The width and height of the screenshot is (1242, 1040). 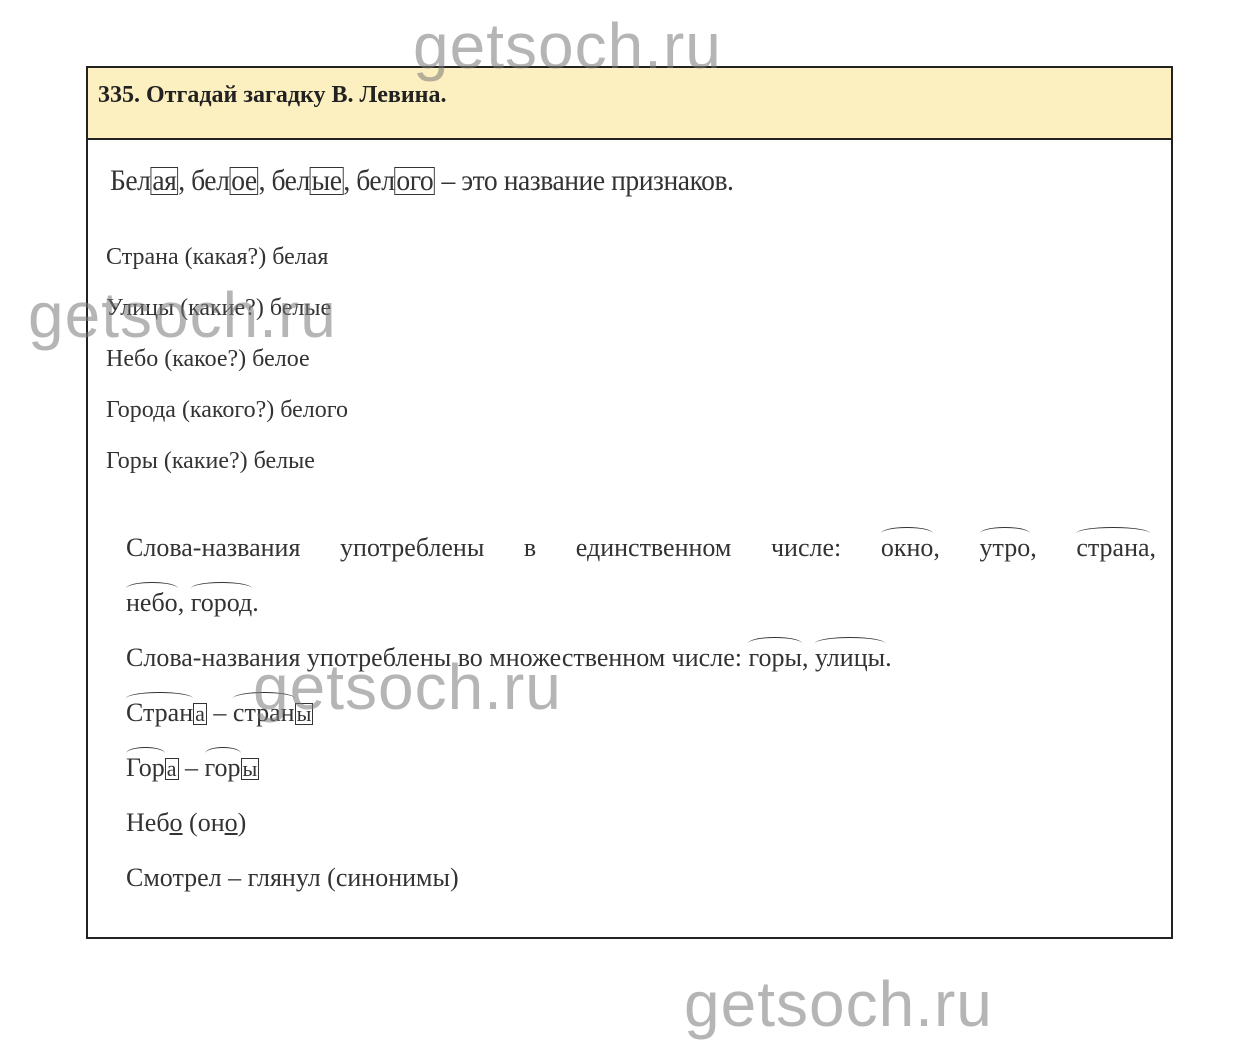 What do you see at coordinates (407, 687) in the screenshot?
I see `watermark-middle: getsoch.ru` at bounding box center [407, 687].